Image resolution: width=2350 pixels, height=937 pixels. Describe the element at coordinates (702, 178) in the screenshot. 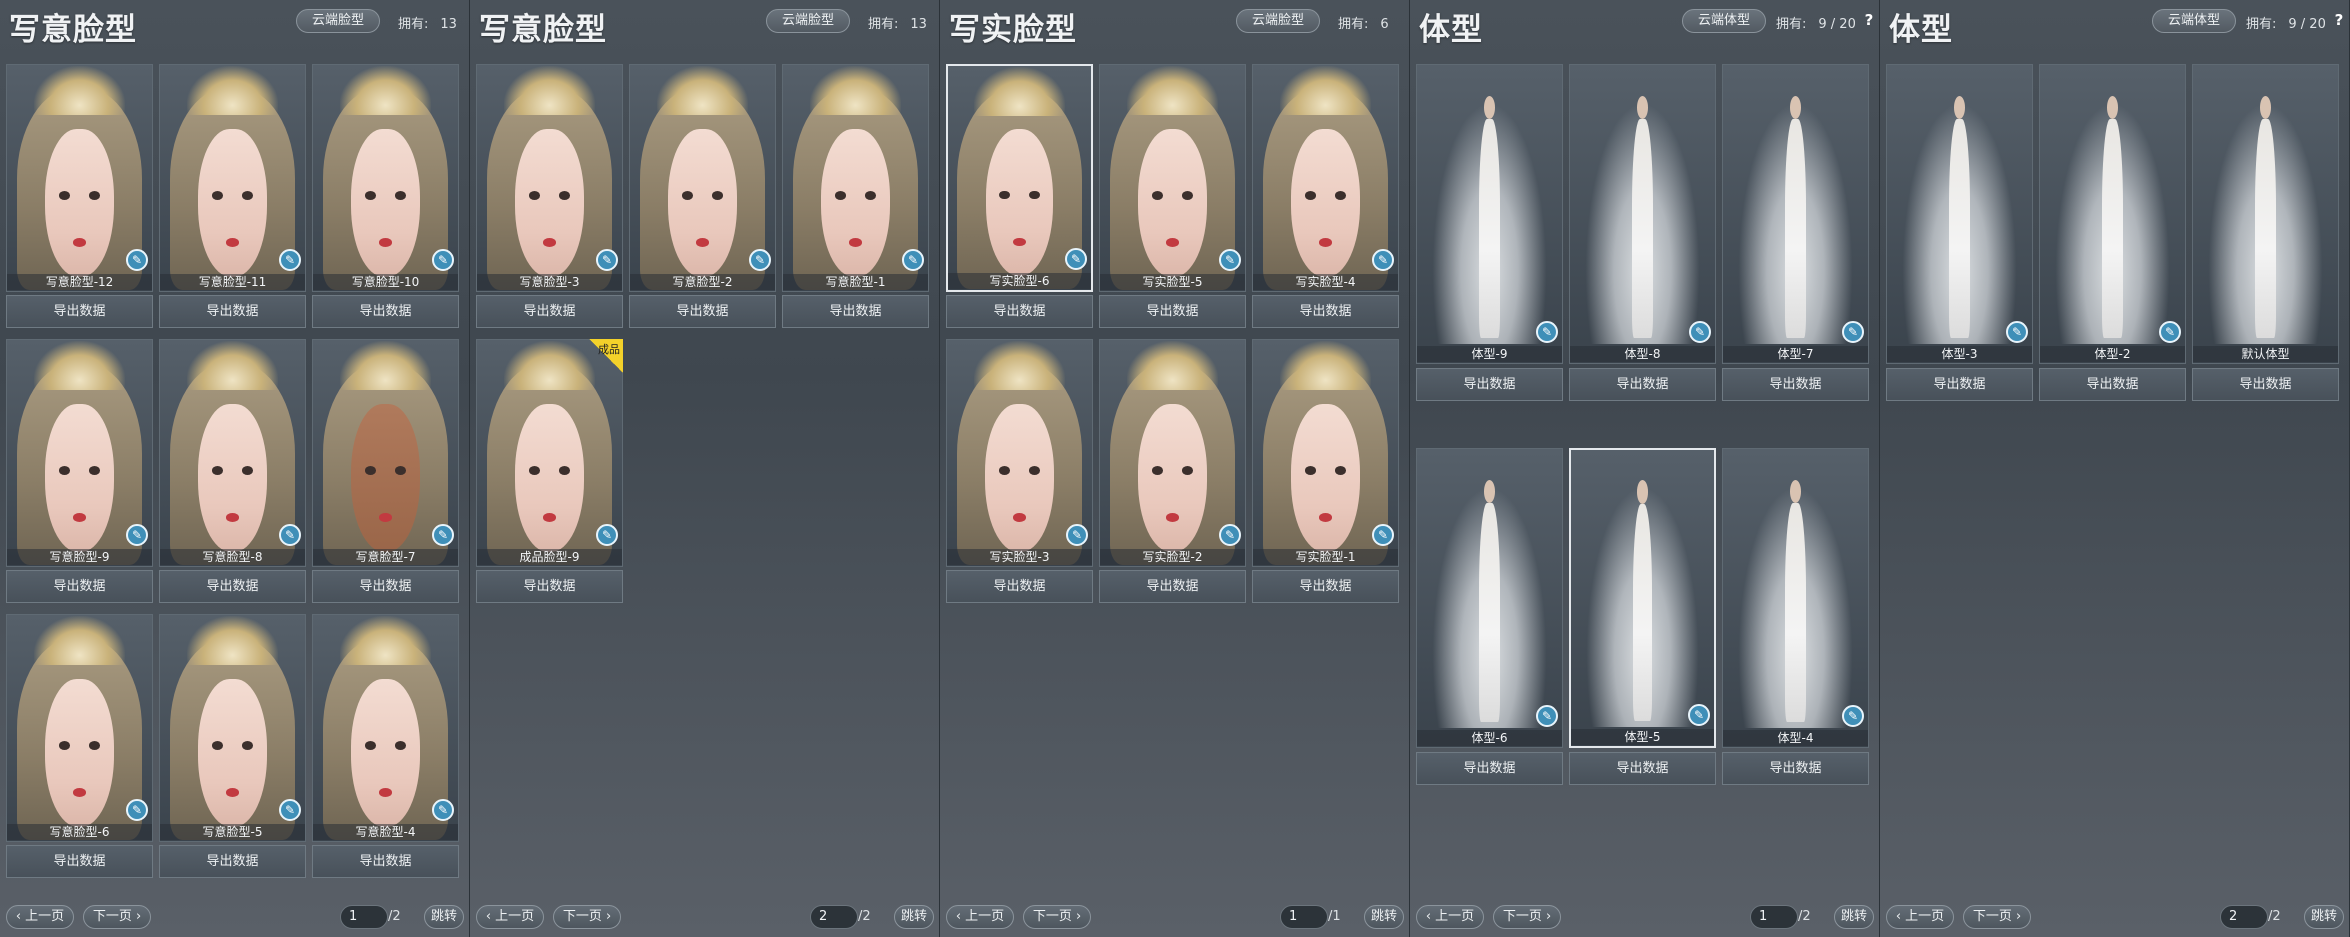

I see `item-card: 写意脸型-2 ✎` at that location.